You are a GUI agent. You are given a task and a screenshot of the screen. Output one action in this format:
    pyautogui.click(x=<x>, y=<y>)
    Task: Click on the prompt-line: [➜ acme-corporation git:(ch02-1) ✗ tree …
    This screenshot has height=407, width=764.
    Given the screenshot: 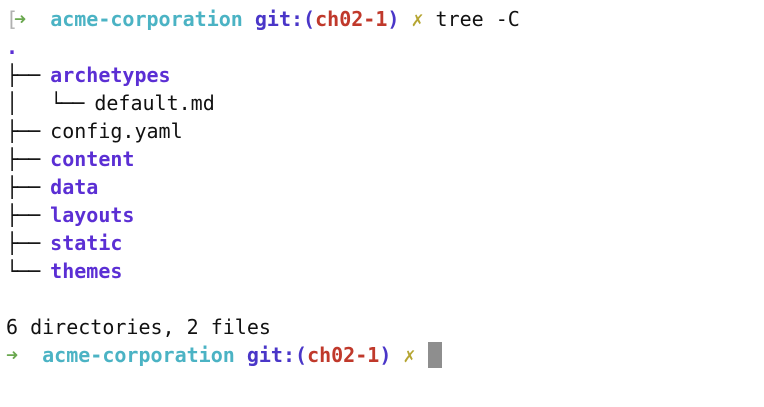 What is the action you would take?
    pyautogui.click(x=382, y=19)
    